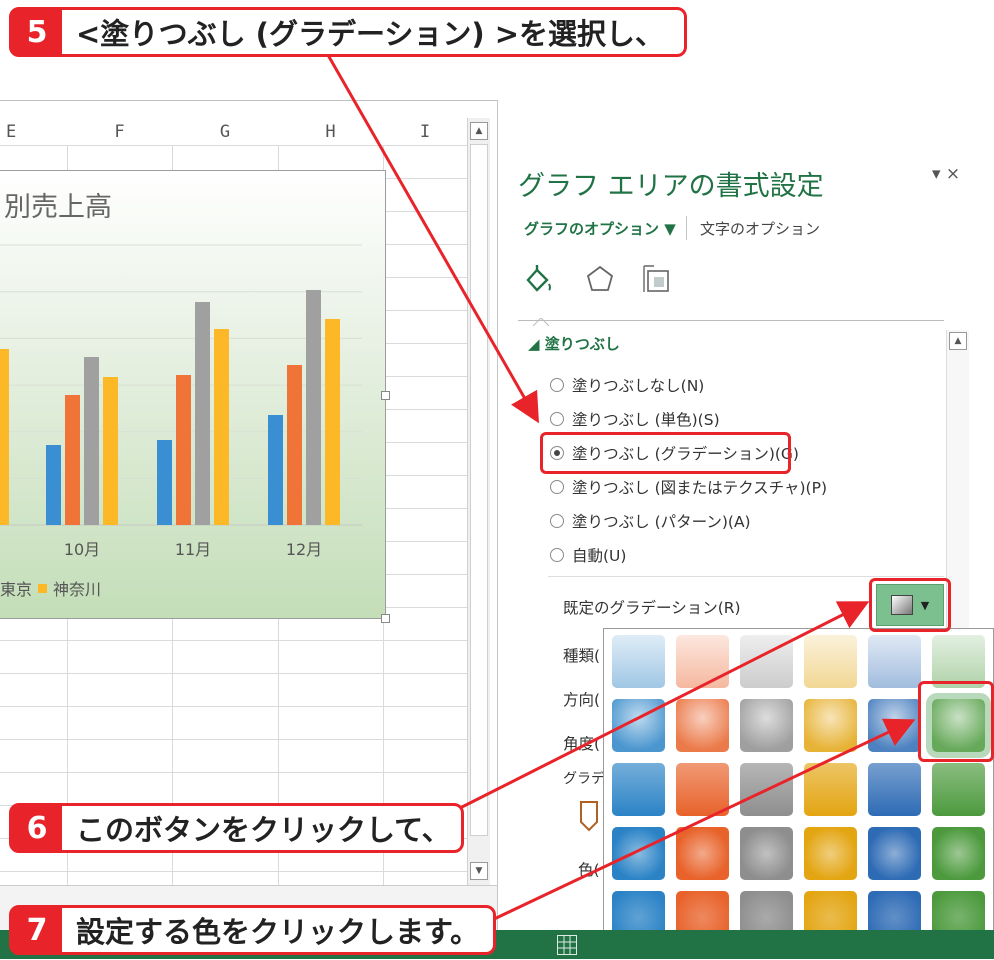 This screenshot has height=960, width=994. I want to click on sheet-vertical-scrollbar: ▲ ▼, so click(478, 503).